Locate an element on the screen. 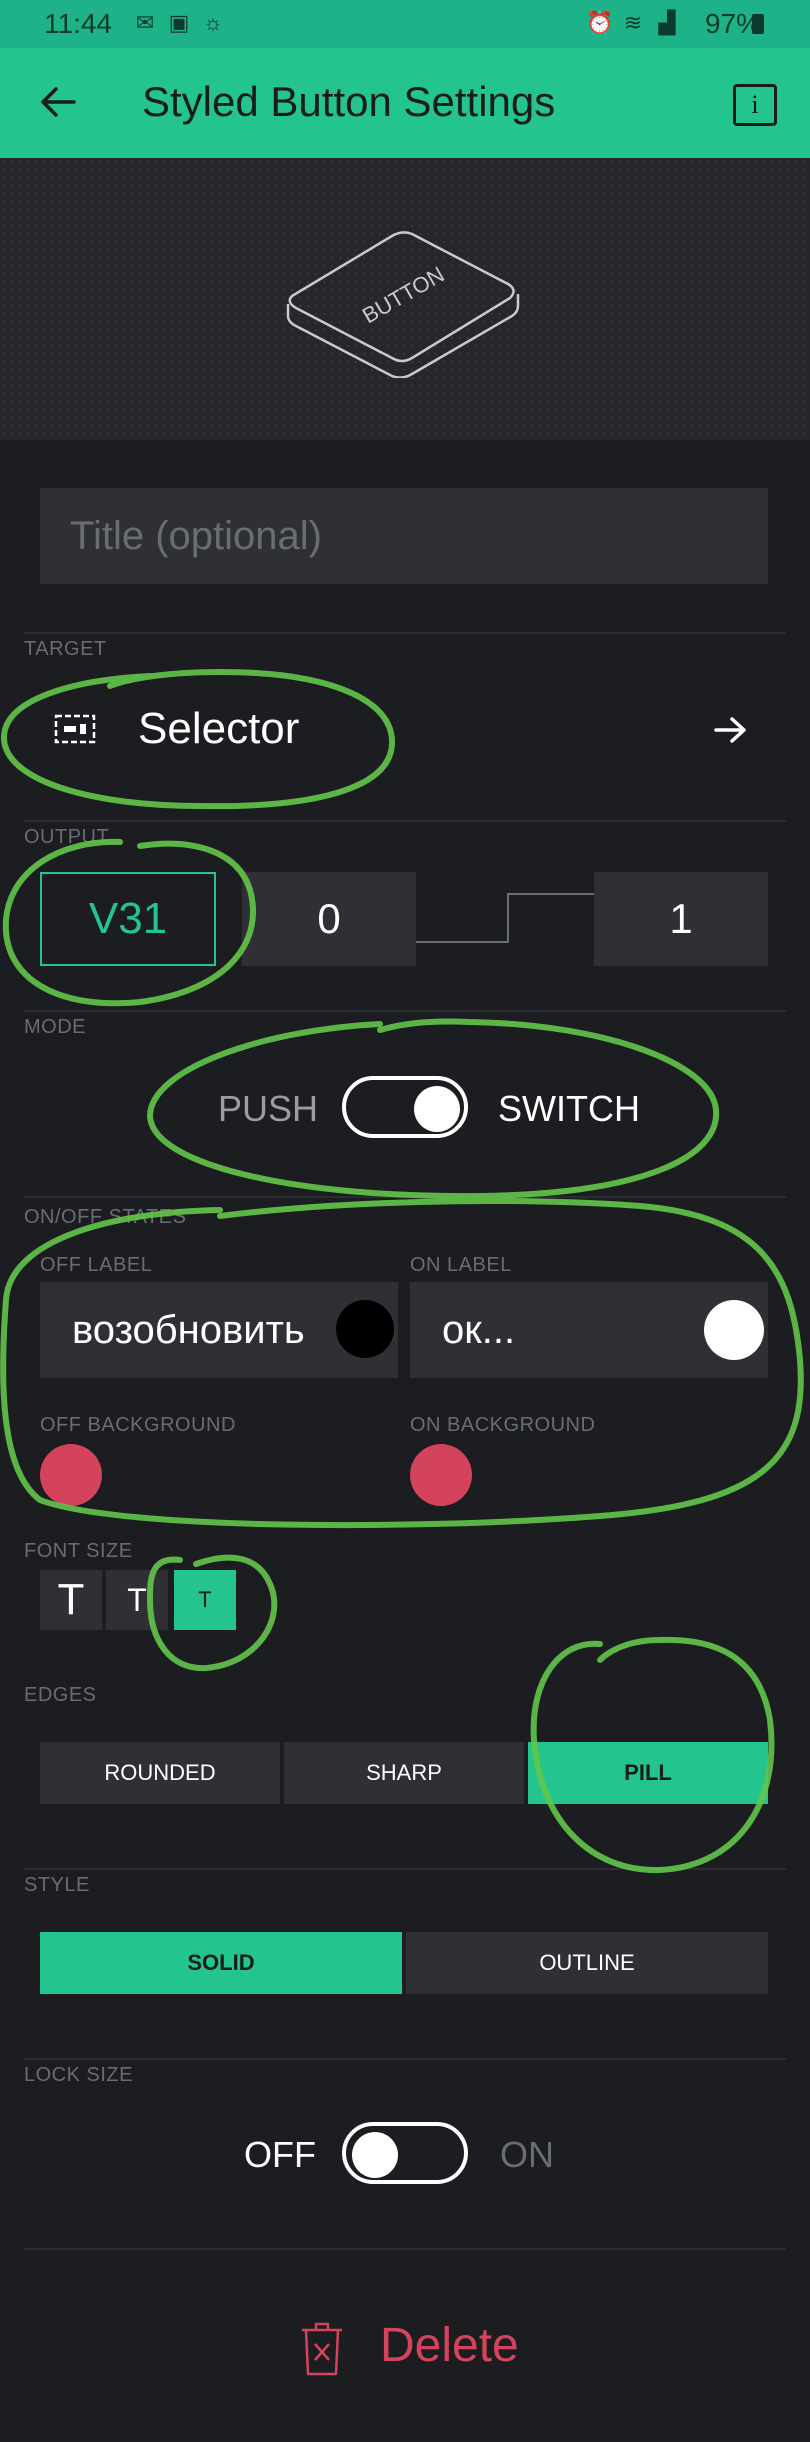 The height and width of the screenshot is (2442, 810). widget-preview: BUTTON is located at coordinates (405, 299).